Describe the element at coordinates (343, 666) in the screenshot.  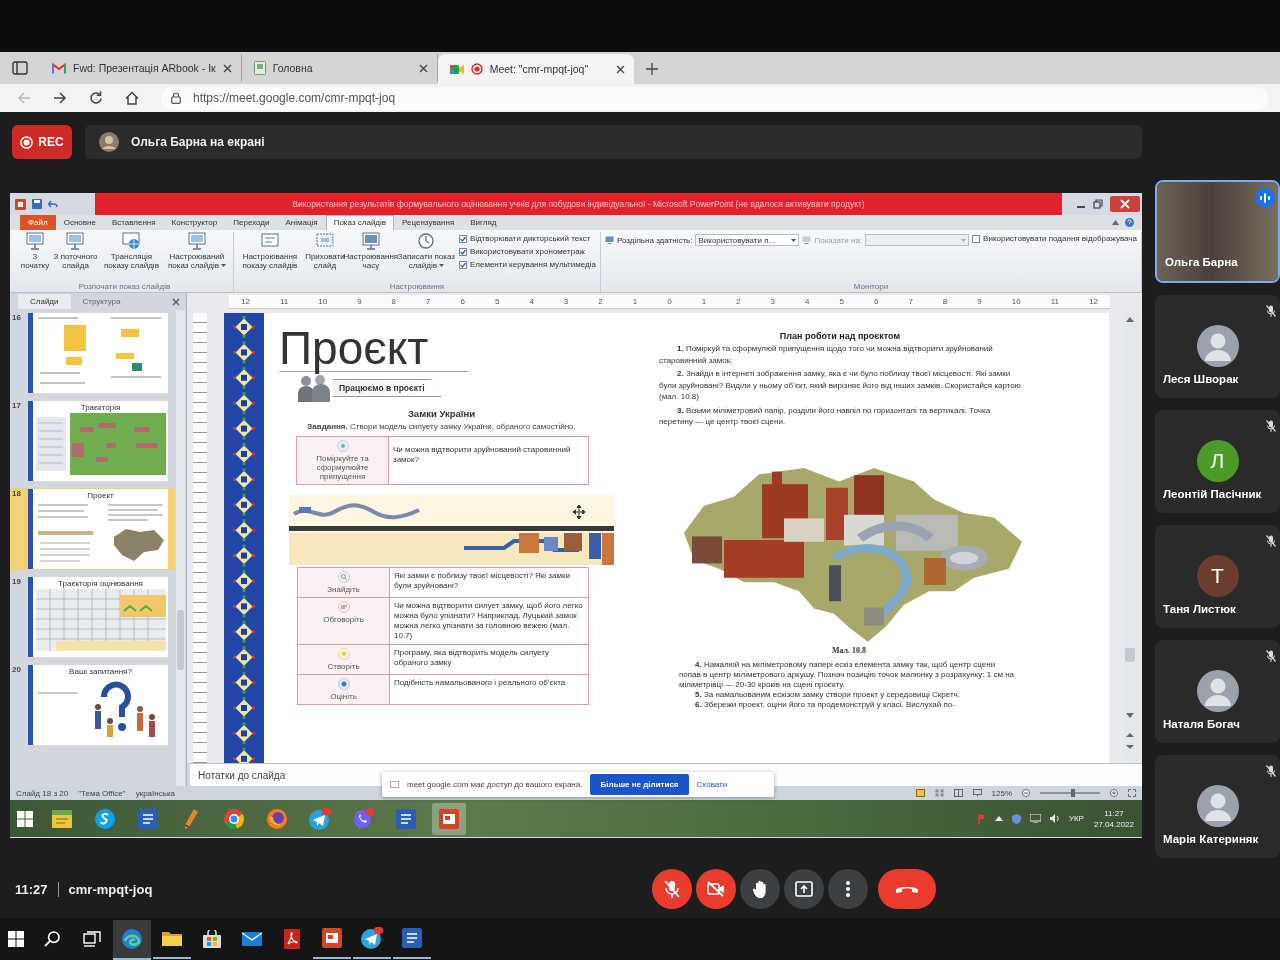
I see `cell-label: Створіть` at that location.